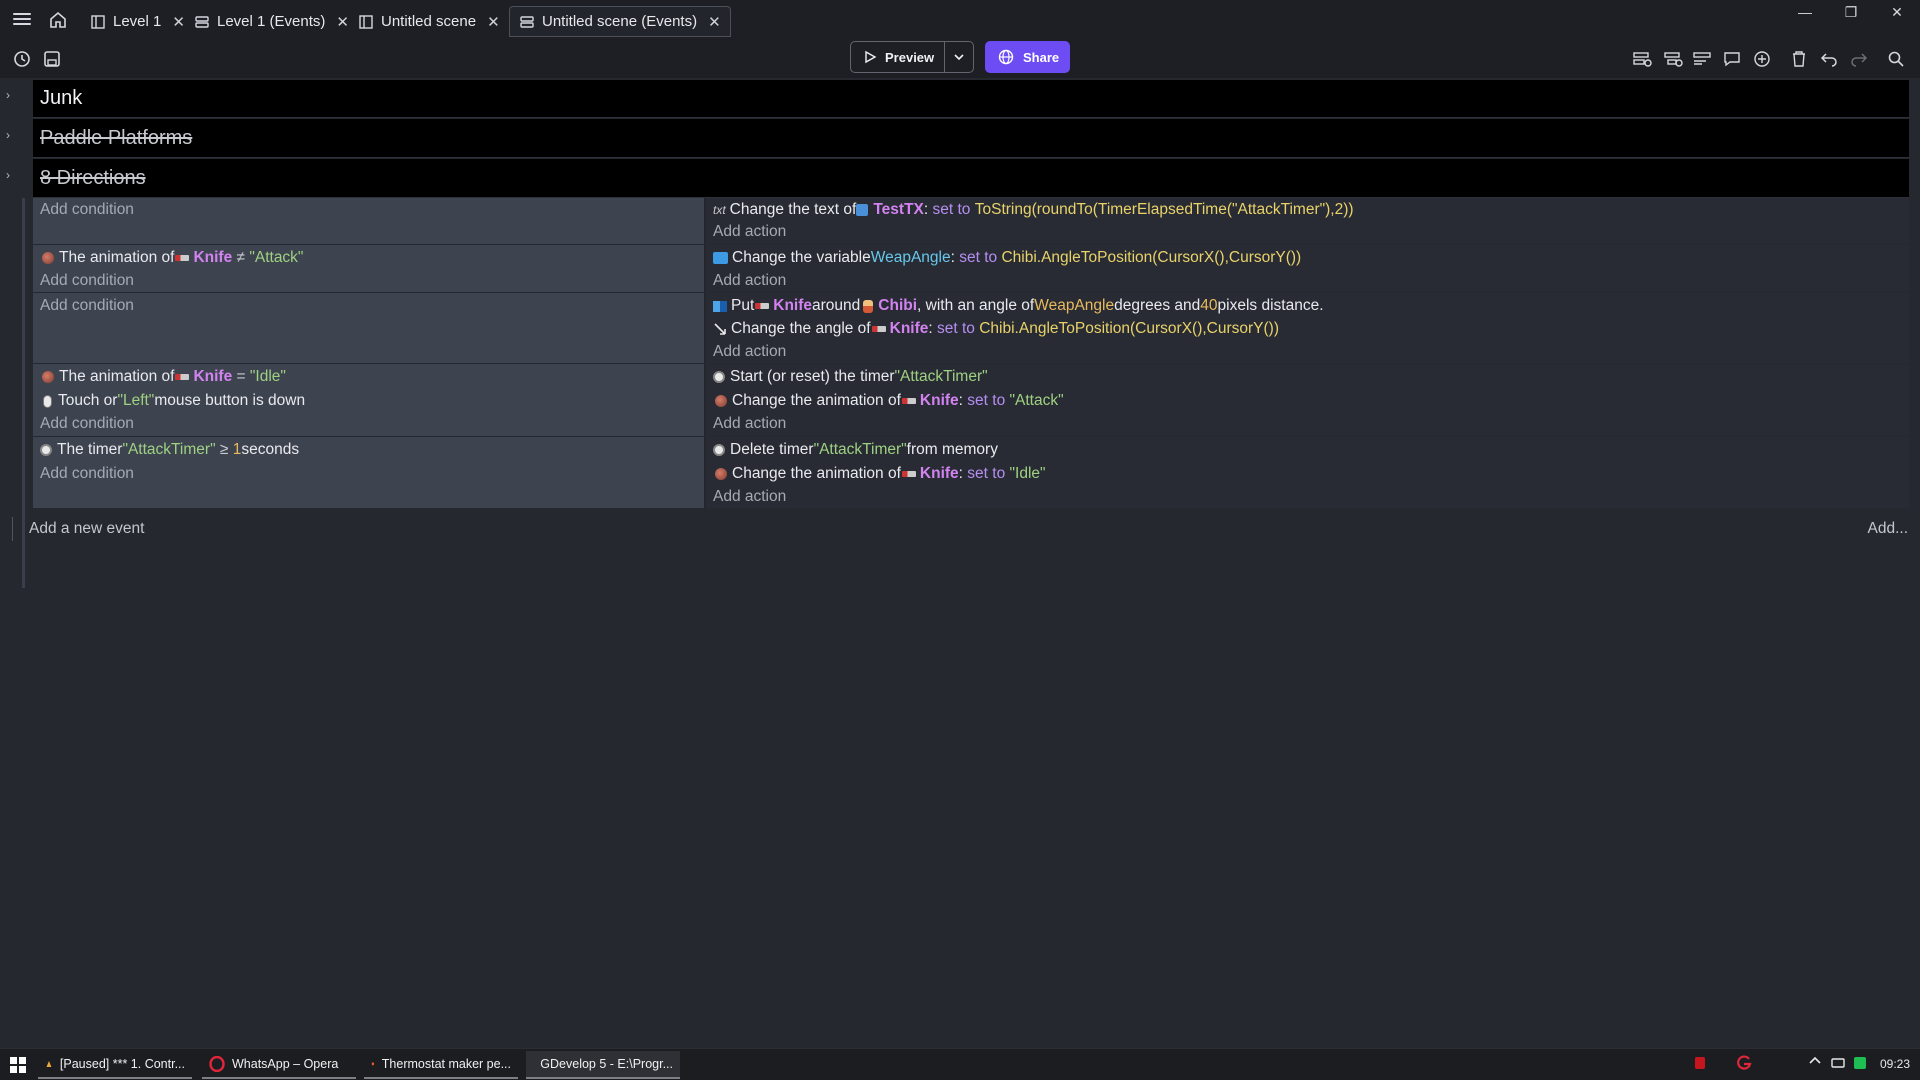 The width and height of the screenshot is (1920, 1080). Describe the element at coordinates (279, 1065) in the screenshot. I see `taskbar-item-opera: WhatsApp – Opera` at that location.